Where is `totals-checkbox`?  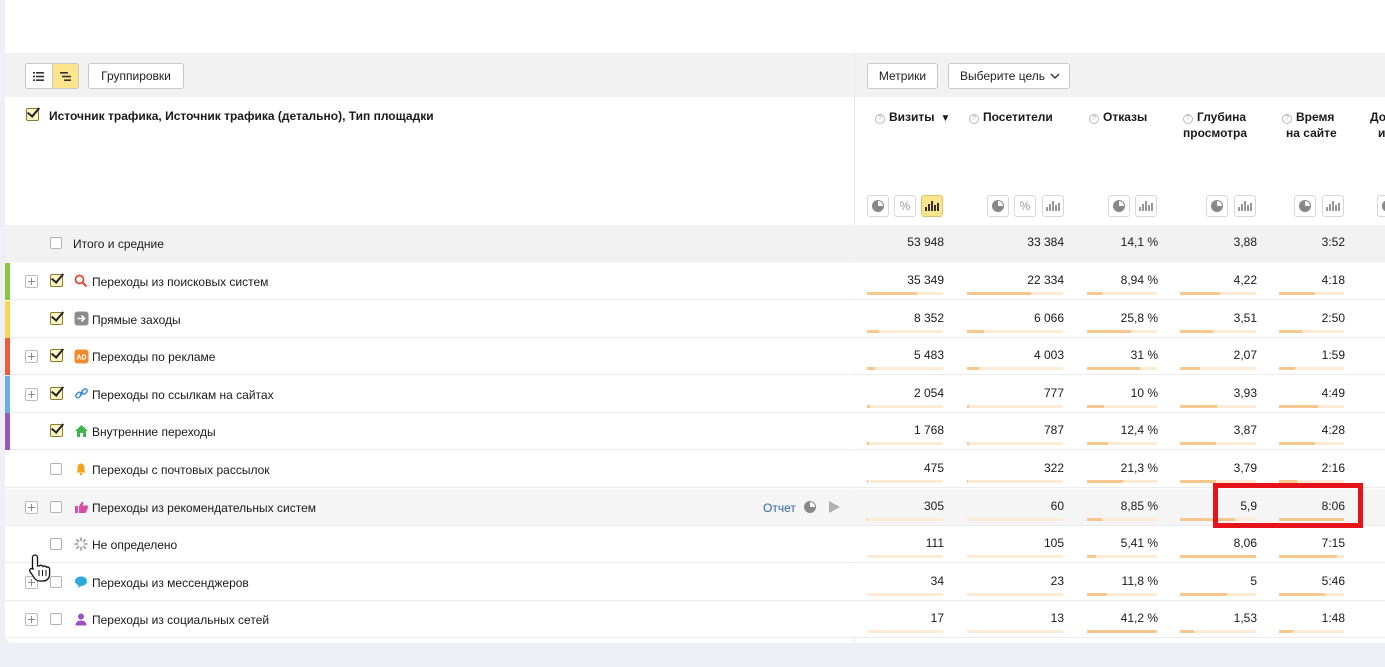
totals-checkbox is located at coordinates (56, 243).